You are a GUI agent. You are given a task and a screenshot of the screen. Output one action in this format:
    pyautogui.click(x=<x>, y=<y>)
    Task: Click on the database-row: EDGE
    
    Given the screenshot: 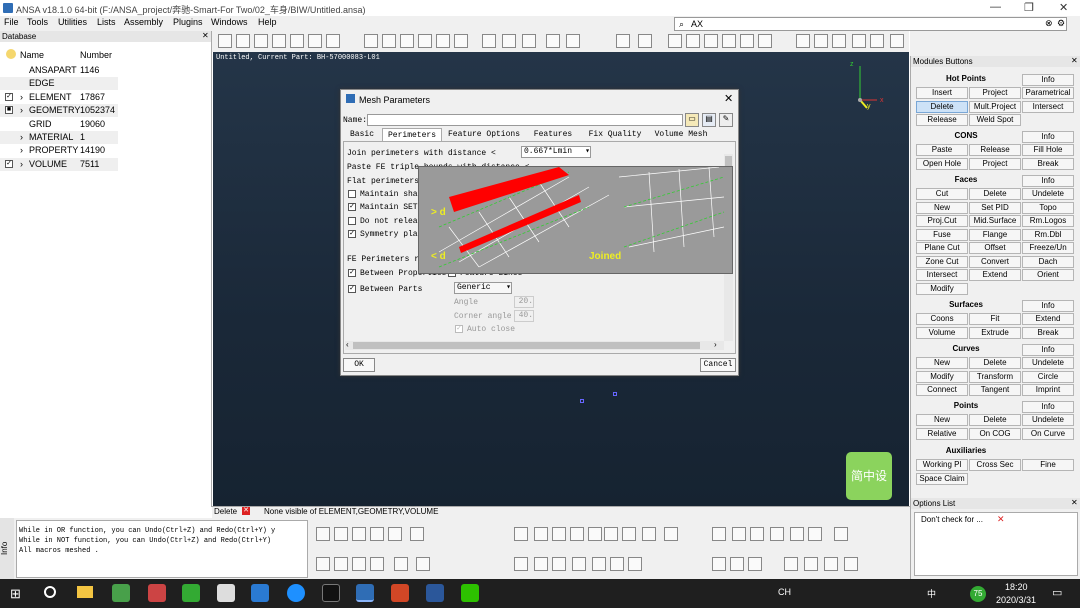 What is the action you would take?
    pyautogui.click(x=59, y=84)
    